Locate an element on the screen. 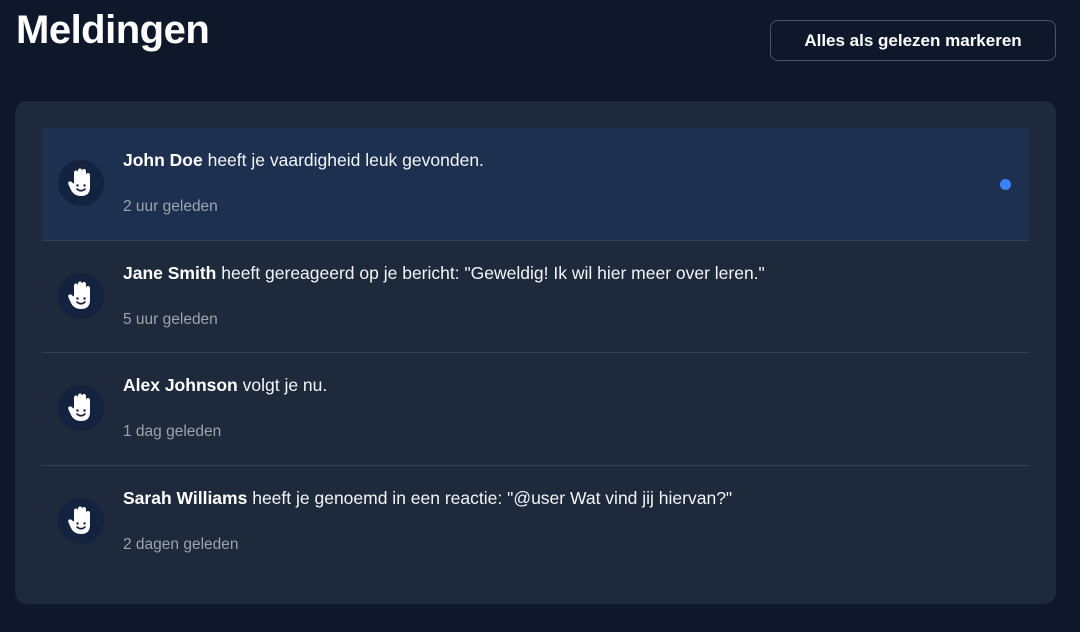 This screenshot has height=632, width=1080. notification-user: Sarah Williams is located at coordinates (185, 497).